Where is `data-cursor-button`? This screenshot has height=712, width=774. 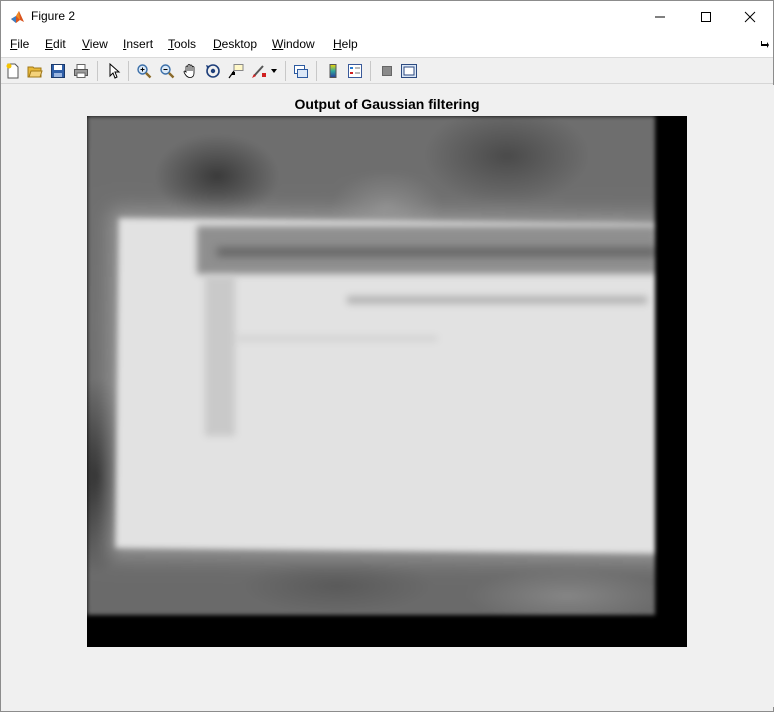 data-cursor-button is located at coordinates (236, 71).